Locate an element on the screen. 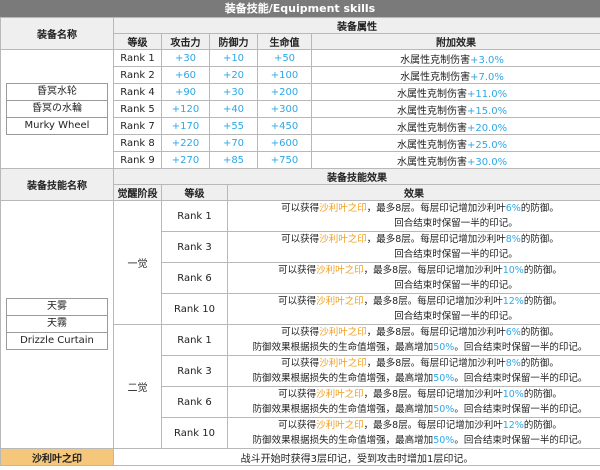  attr-hp: +100 is located at coordinates (284, 75).